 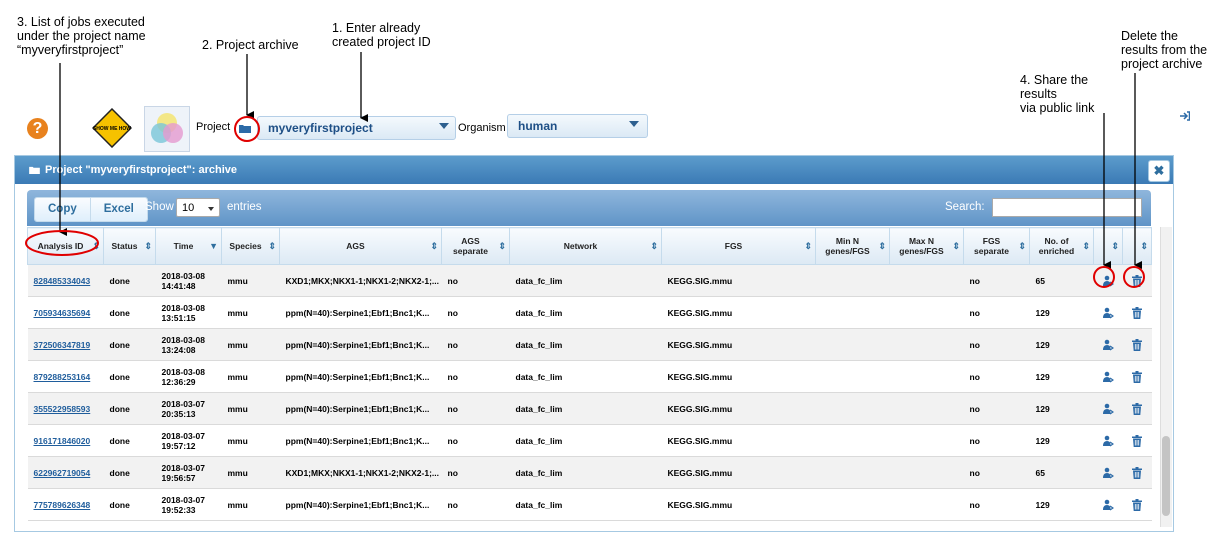 What do you see at coordinates (211, 209) in the screenshot?
I see `chevron-down-icon` at bounding box center [211, 209].